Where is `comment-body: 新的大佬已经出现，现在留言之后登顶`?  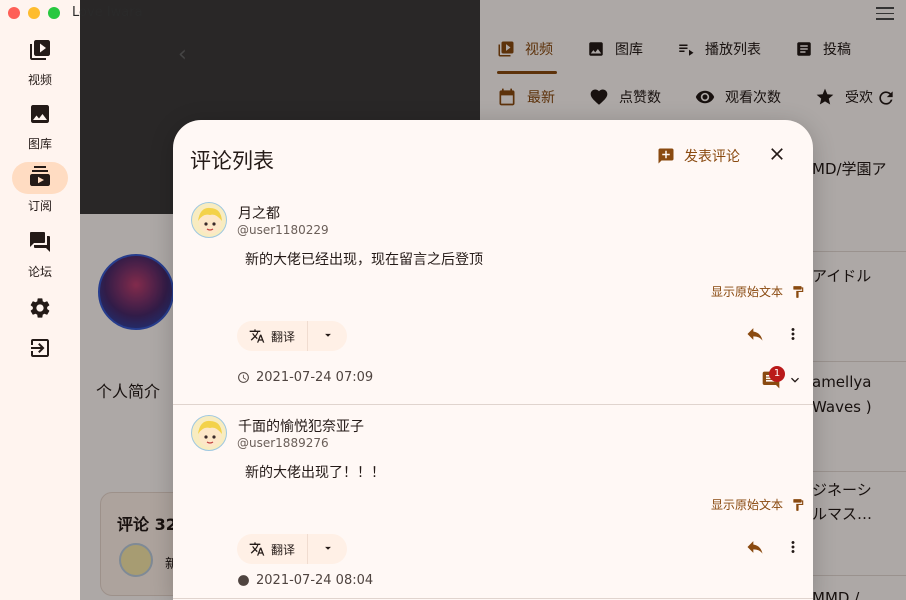 comment-body: 新的大佬已经出现，现在留言之后登顶 is located at coordinates (364, 260).